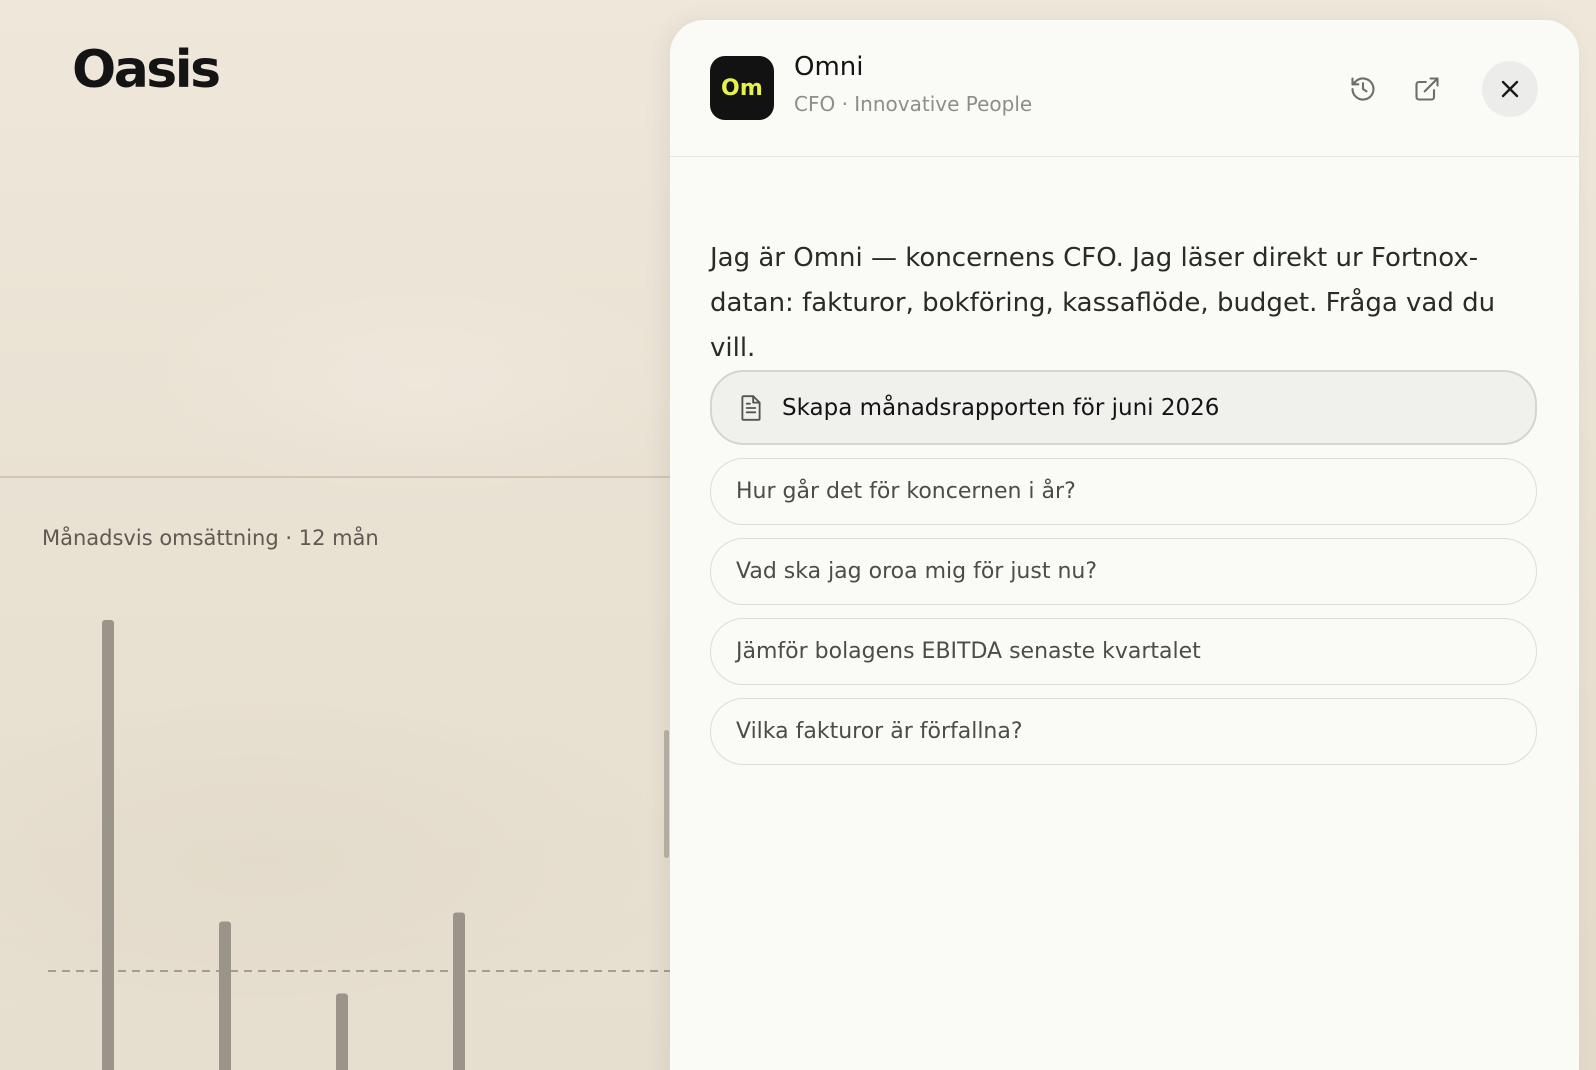 This screenshot has width=1596, height=1070. I want to click on agent-avatar: Om, so click(742, 88).